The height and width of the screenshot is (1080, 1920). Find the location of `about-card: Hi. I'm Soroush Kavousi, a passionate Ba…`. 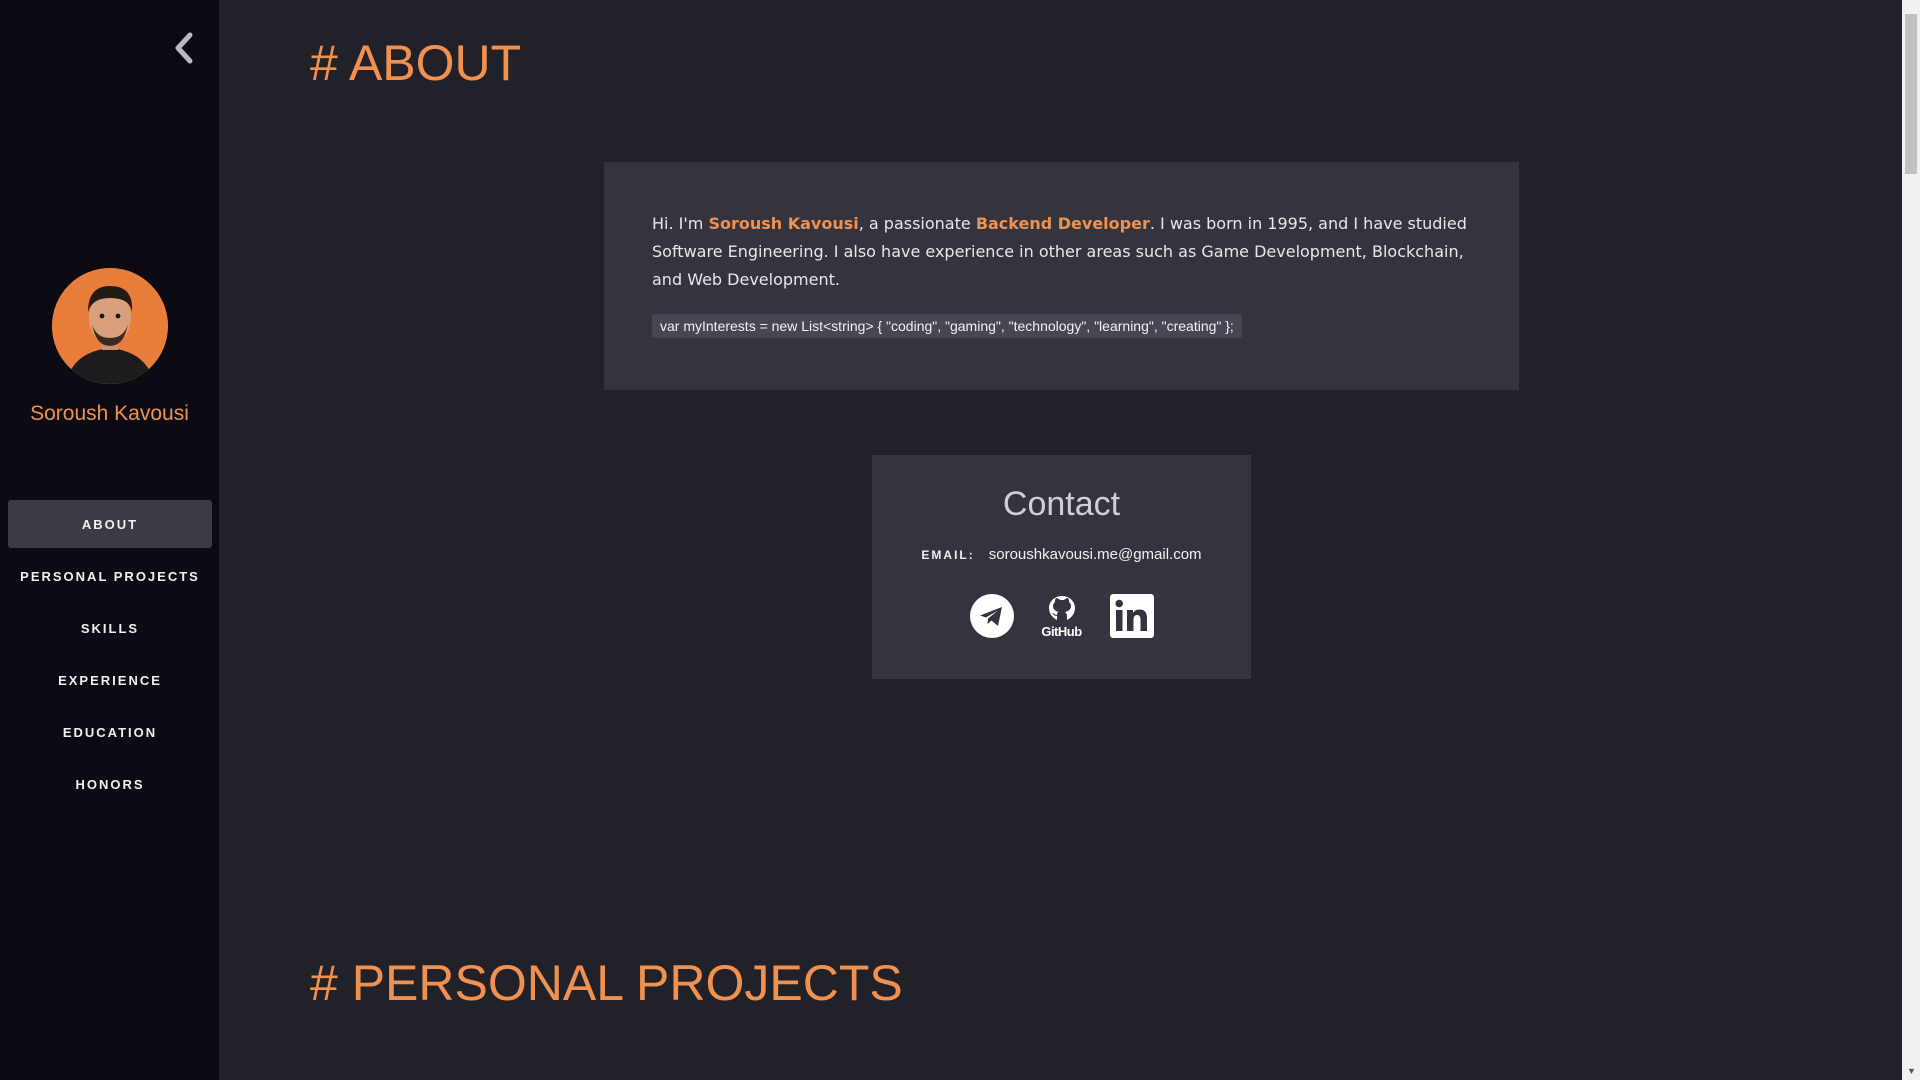

about-card: Hi. I'm Soroush Kavousi, a passionate Ba… is located at coordinates (1061, 276).